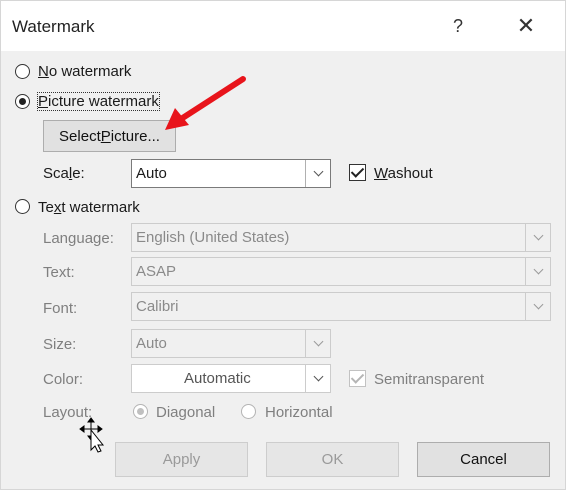  I want to click on horizontal-label: Horizontal, so click(299, 412).